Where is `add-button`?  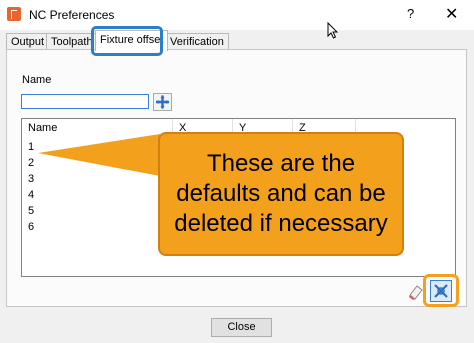
add-button is located at coordinates (162, 102).